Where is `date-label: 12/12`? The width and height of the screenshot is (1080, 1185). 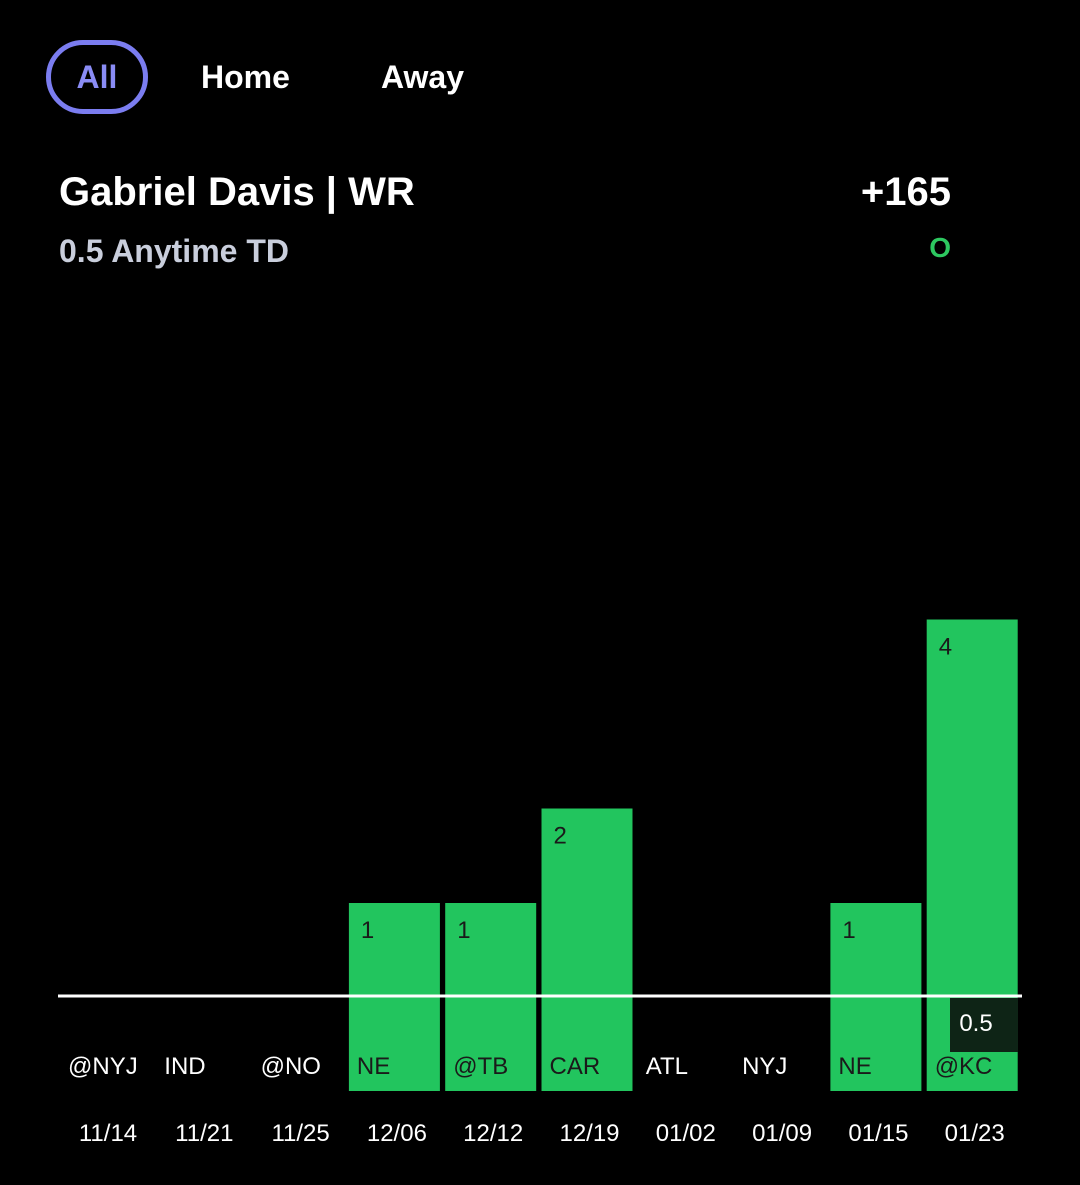 date-label: 12/12 is located at coordinates (493, 1133).